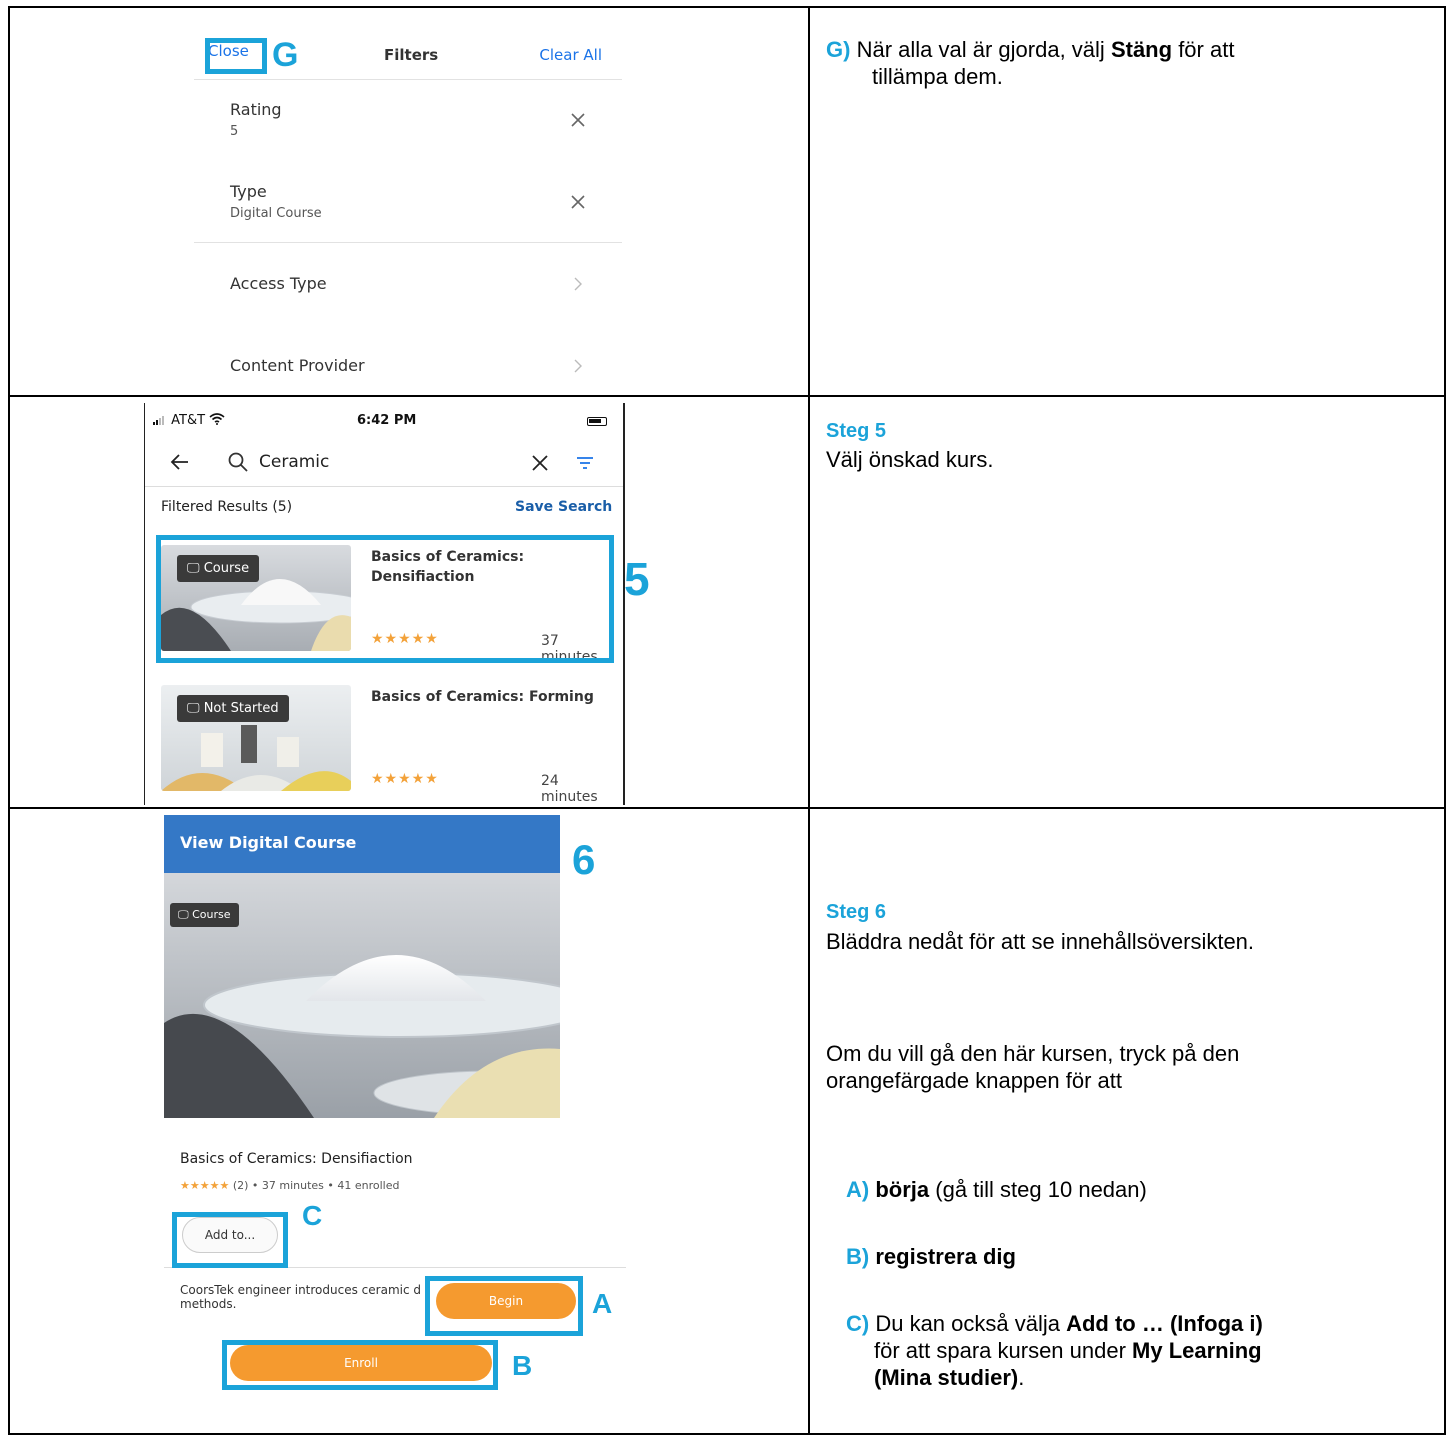  I want to click on course-name: Basics of Ceramics: Densifiaction, so click(296, 1159).